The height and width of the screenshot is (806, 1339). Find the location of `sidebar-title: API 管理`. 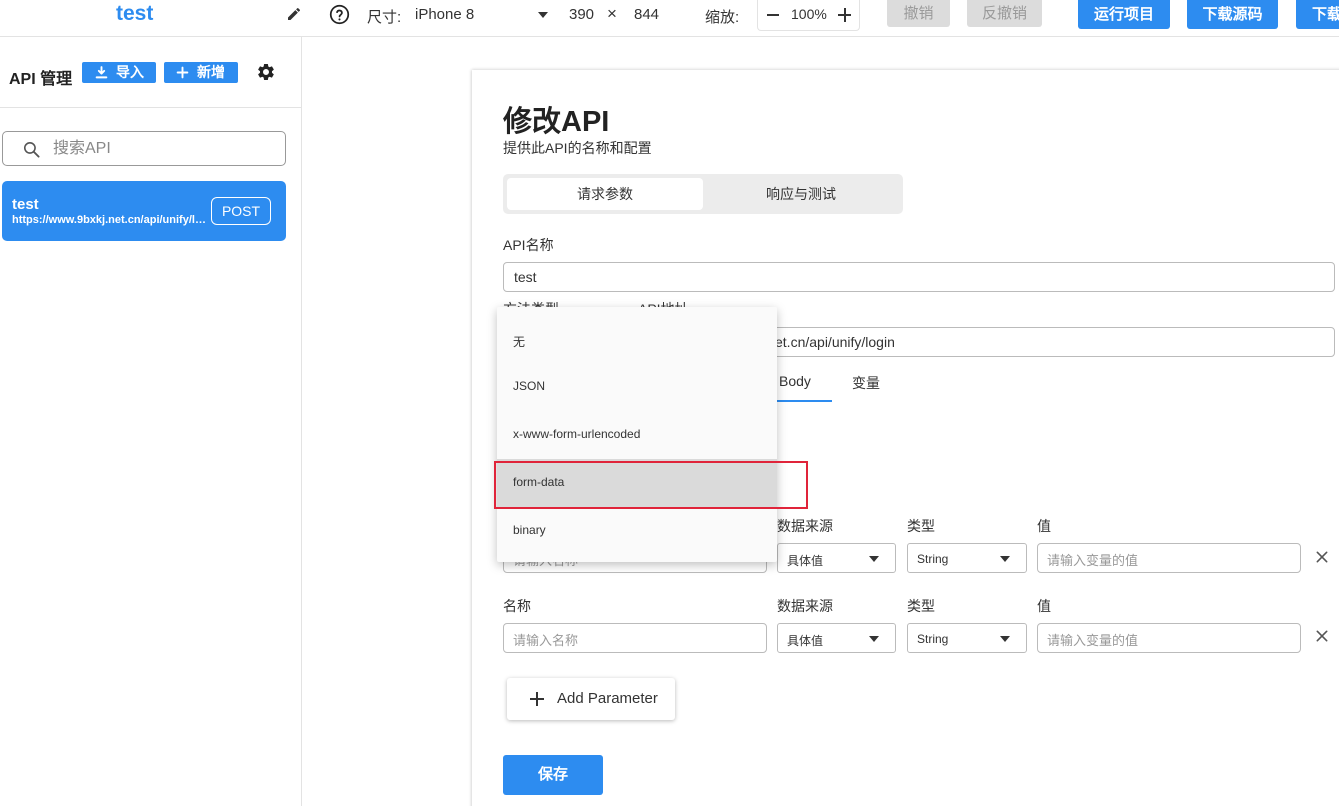

sidebar-title: API 管理 is located at coordinates (41, 79).